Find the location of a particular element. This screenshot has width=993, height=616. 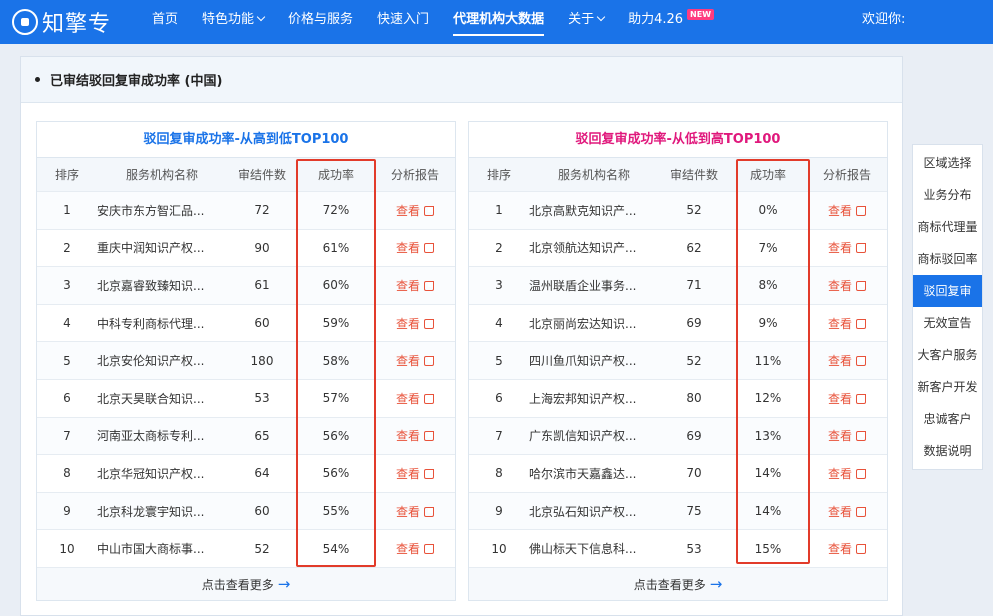

success-rate-cell: 54% is located at coordinates (336, 548).